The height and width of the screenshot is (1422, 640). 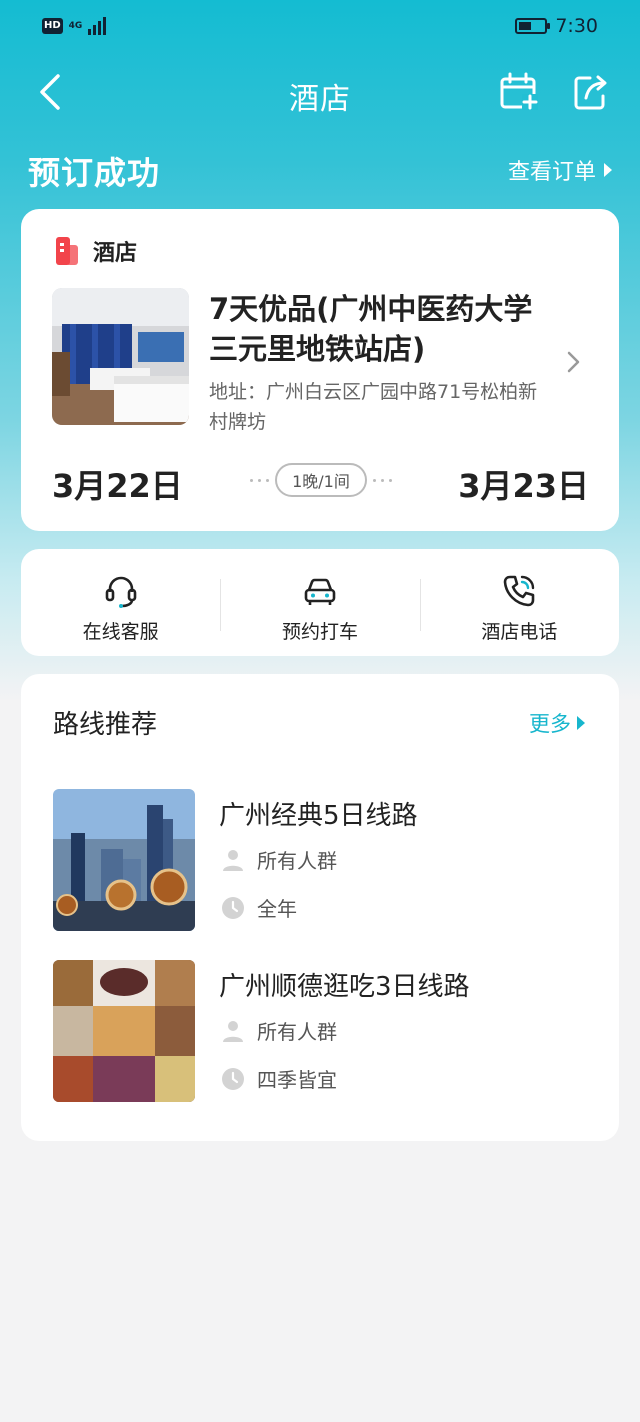 What do you see at coordinates (523, 486) in the screenshot?
I see `check-out-date: 3月23日` at bounding box center [523, 486].